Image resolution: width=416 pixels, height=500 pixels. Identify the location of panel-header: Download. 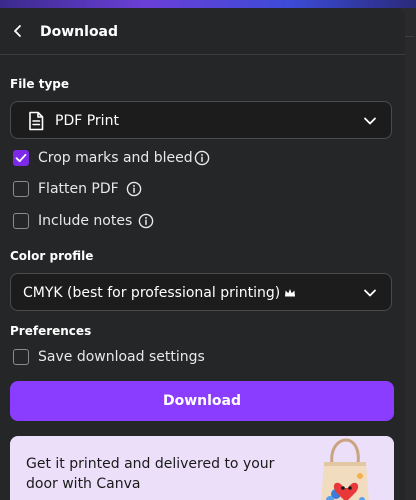
(202, 31).